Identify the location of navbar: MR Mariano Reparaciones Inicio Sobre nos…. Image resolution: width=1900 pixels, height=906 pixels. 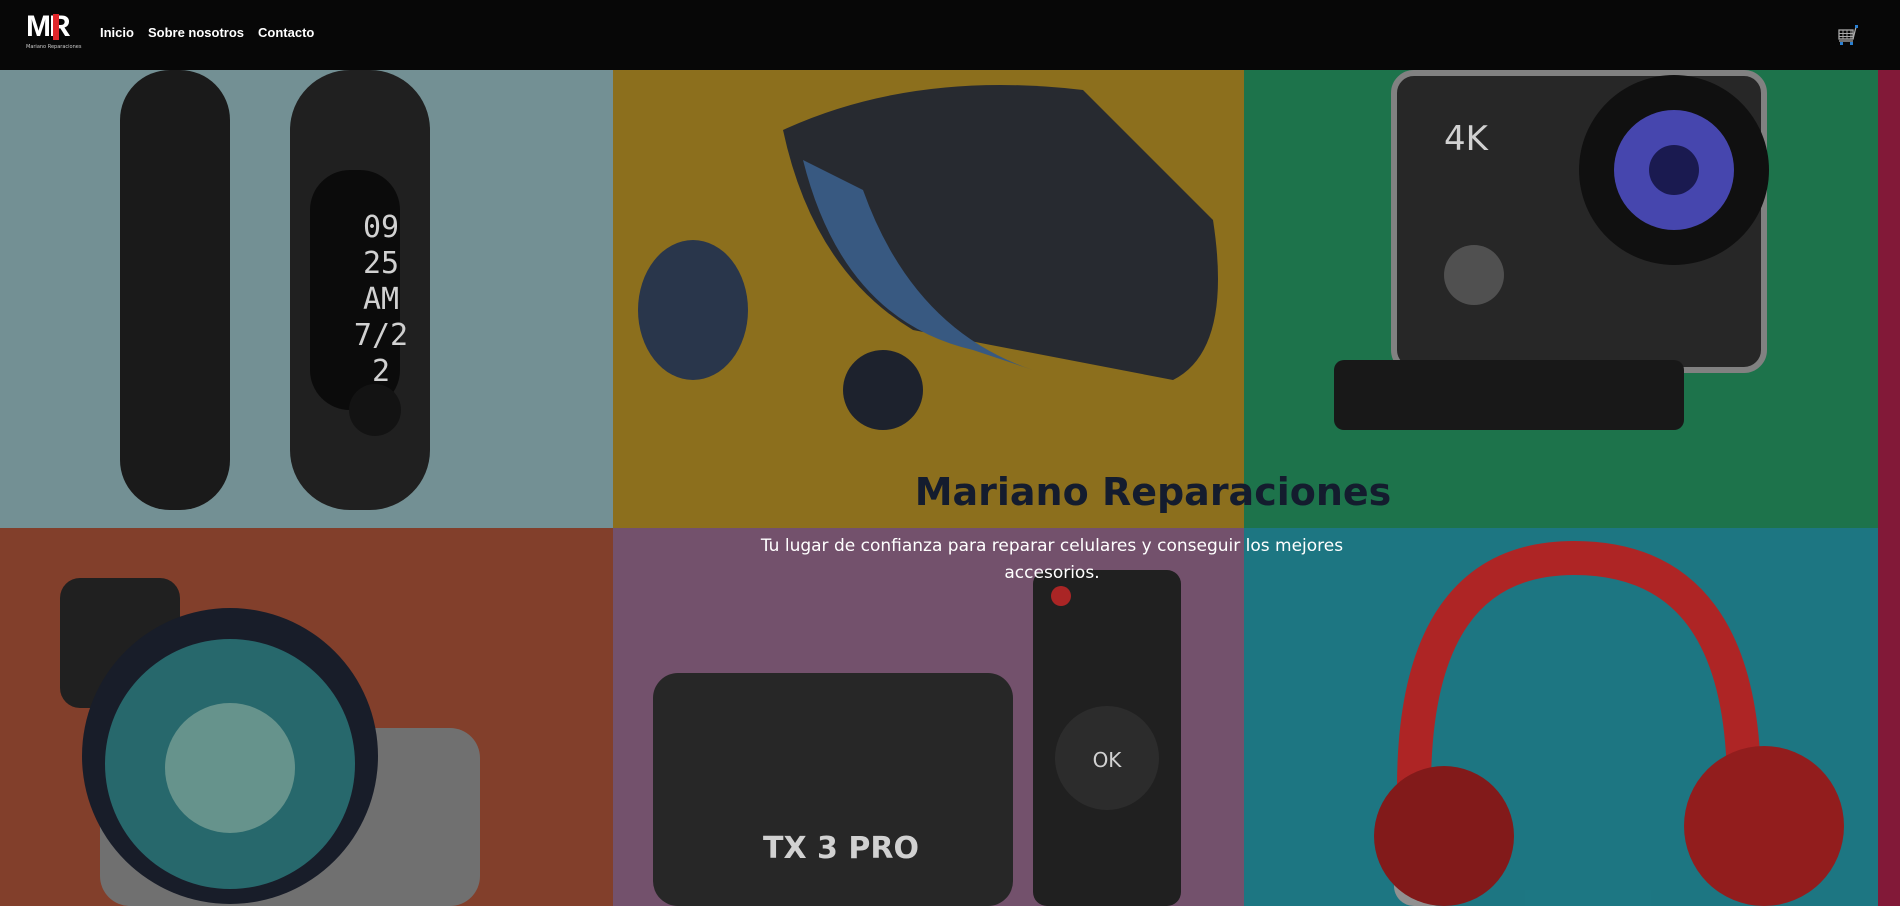
(950, 35).